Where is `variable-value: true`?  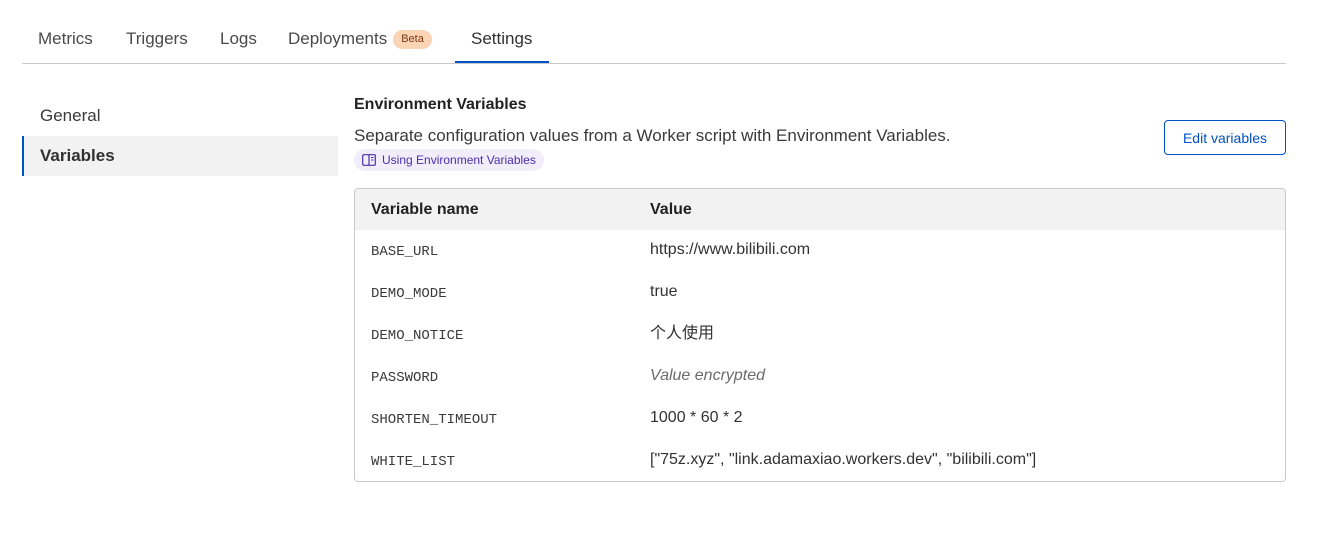
variable-value: true is located at coordinates (664, 291).